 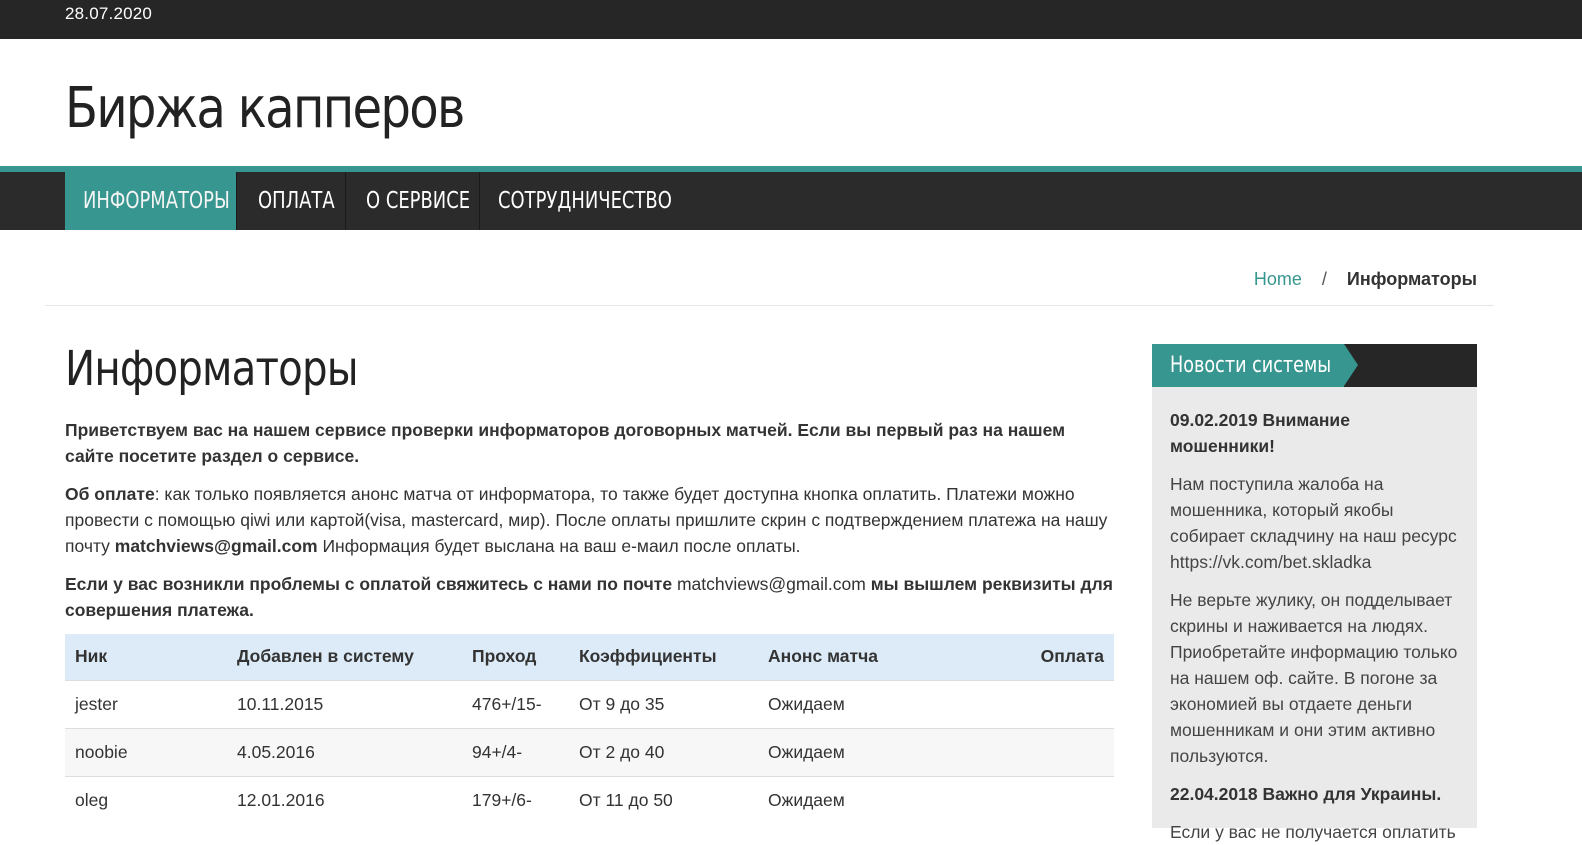 What do you see at coordinates (663, 751) in the screenshot?
I see `cell-odds: От 2 до 40` at bounding box center [663, 751].